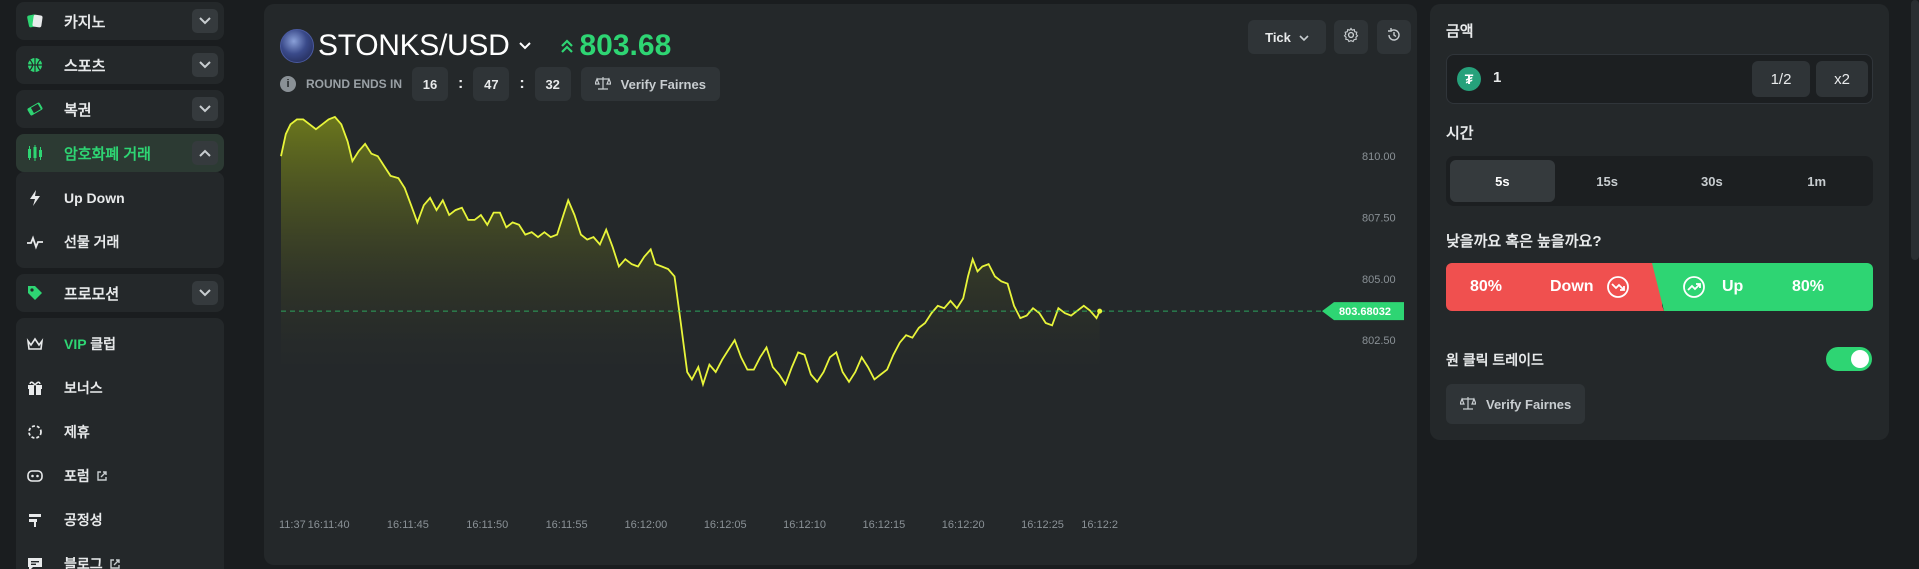 The height and width of the screenshot is (569, 1919). Describe the element at coordinates (487, 525) in the screenshot. I see `x-tick-label: 16:11:50` at that location.